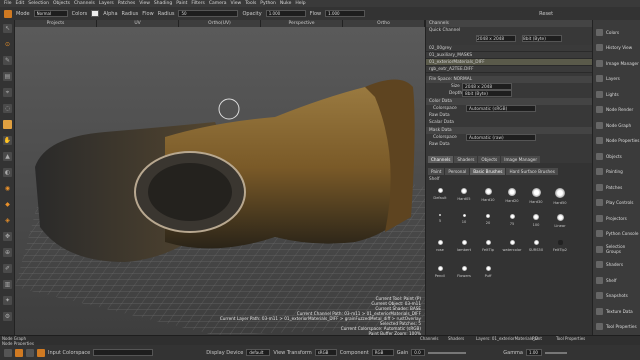 The width and height of the screenshot is (640, 360). What do you see at coordinates (440, 194) in the screenshot?
I see `brush-preset: Default` at bounding box center [440, 194].